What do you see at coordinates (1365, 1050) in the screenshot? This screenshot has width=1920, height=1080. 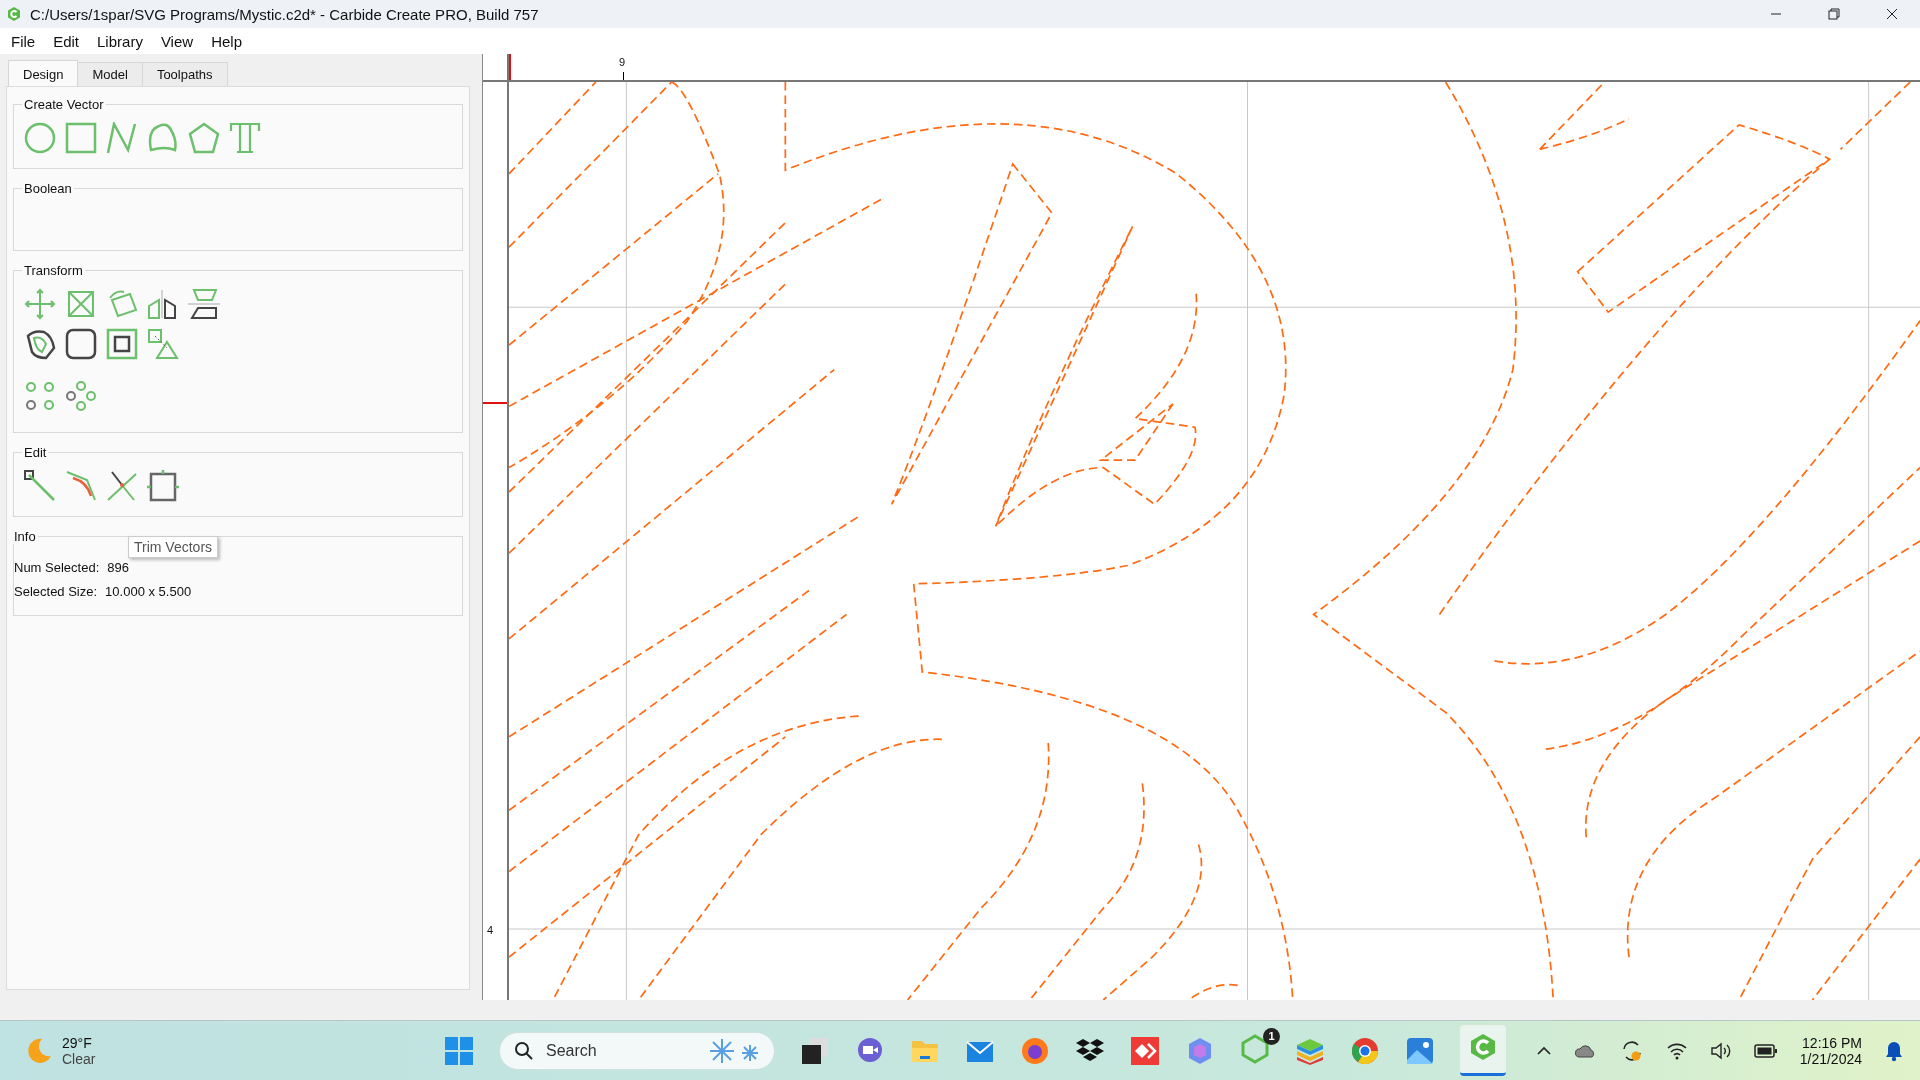 I see `globe-browser-icon` at bounding box center [1365, 1050].